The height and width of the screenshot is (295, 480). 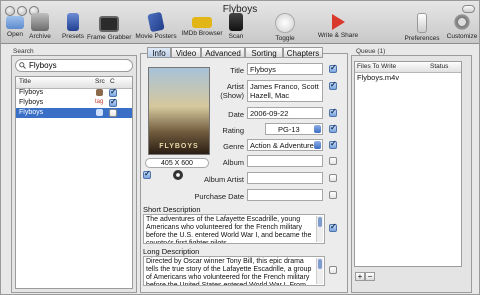 I want to click on album-label: Album, so click(x=233, y=162).